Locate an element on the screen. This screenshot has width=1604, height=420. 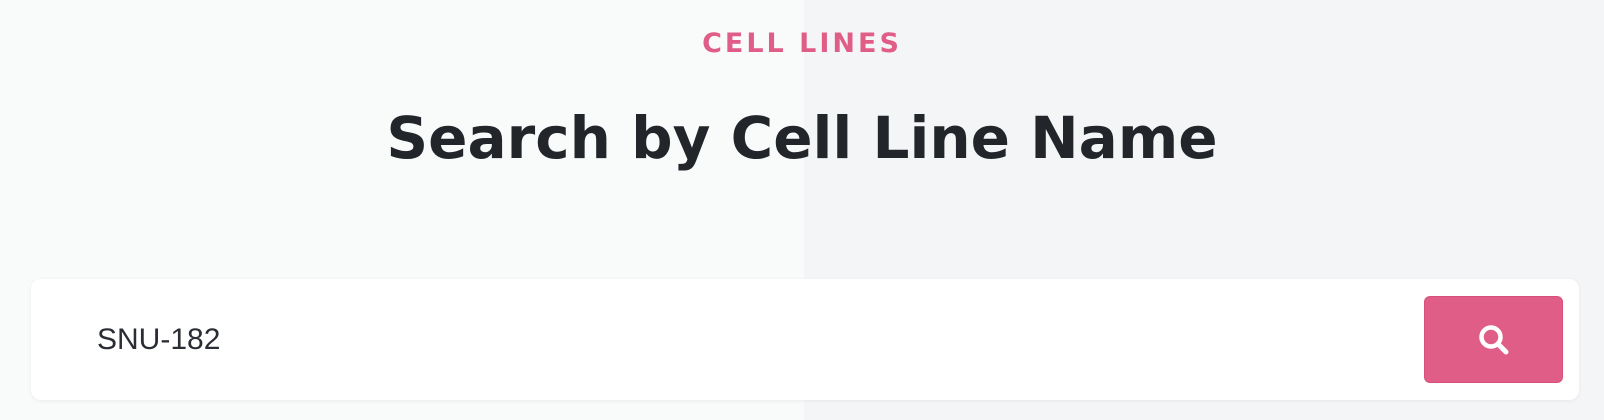
section-eyebrow: CELL LINES is located at coordinates (802, 43).